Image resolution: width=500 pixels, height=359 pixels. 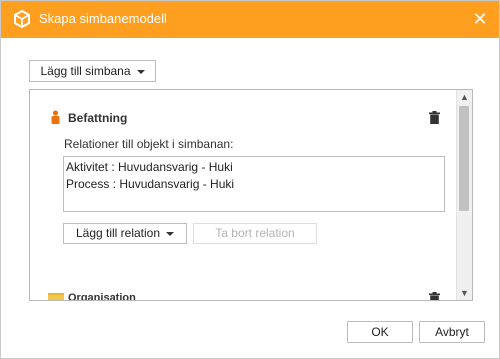 I want to click on add-swimlane-button: Lägg till simbana, so click(x=92, y=71).